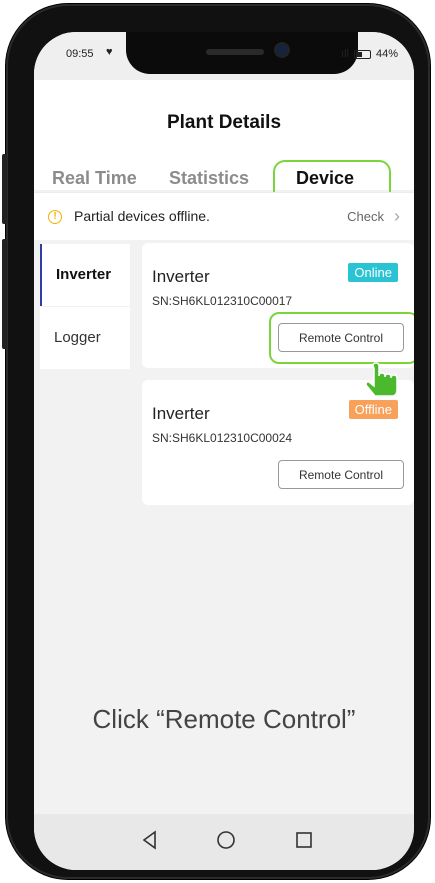 Image resolution: width=435 pixels, height=883 pixels. I want to click on page-title: Plant Details, so click(224, 122).